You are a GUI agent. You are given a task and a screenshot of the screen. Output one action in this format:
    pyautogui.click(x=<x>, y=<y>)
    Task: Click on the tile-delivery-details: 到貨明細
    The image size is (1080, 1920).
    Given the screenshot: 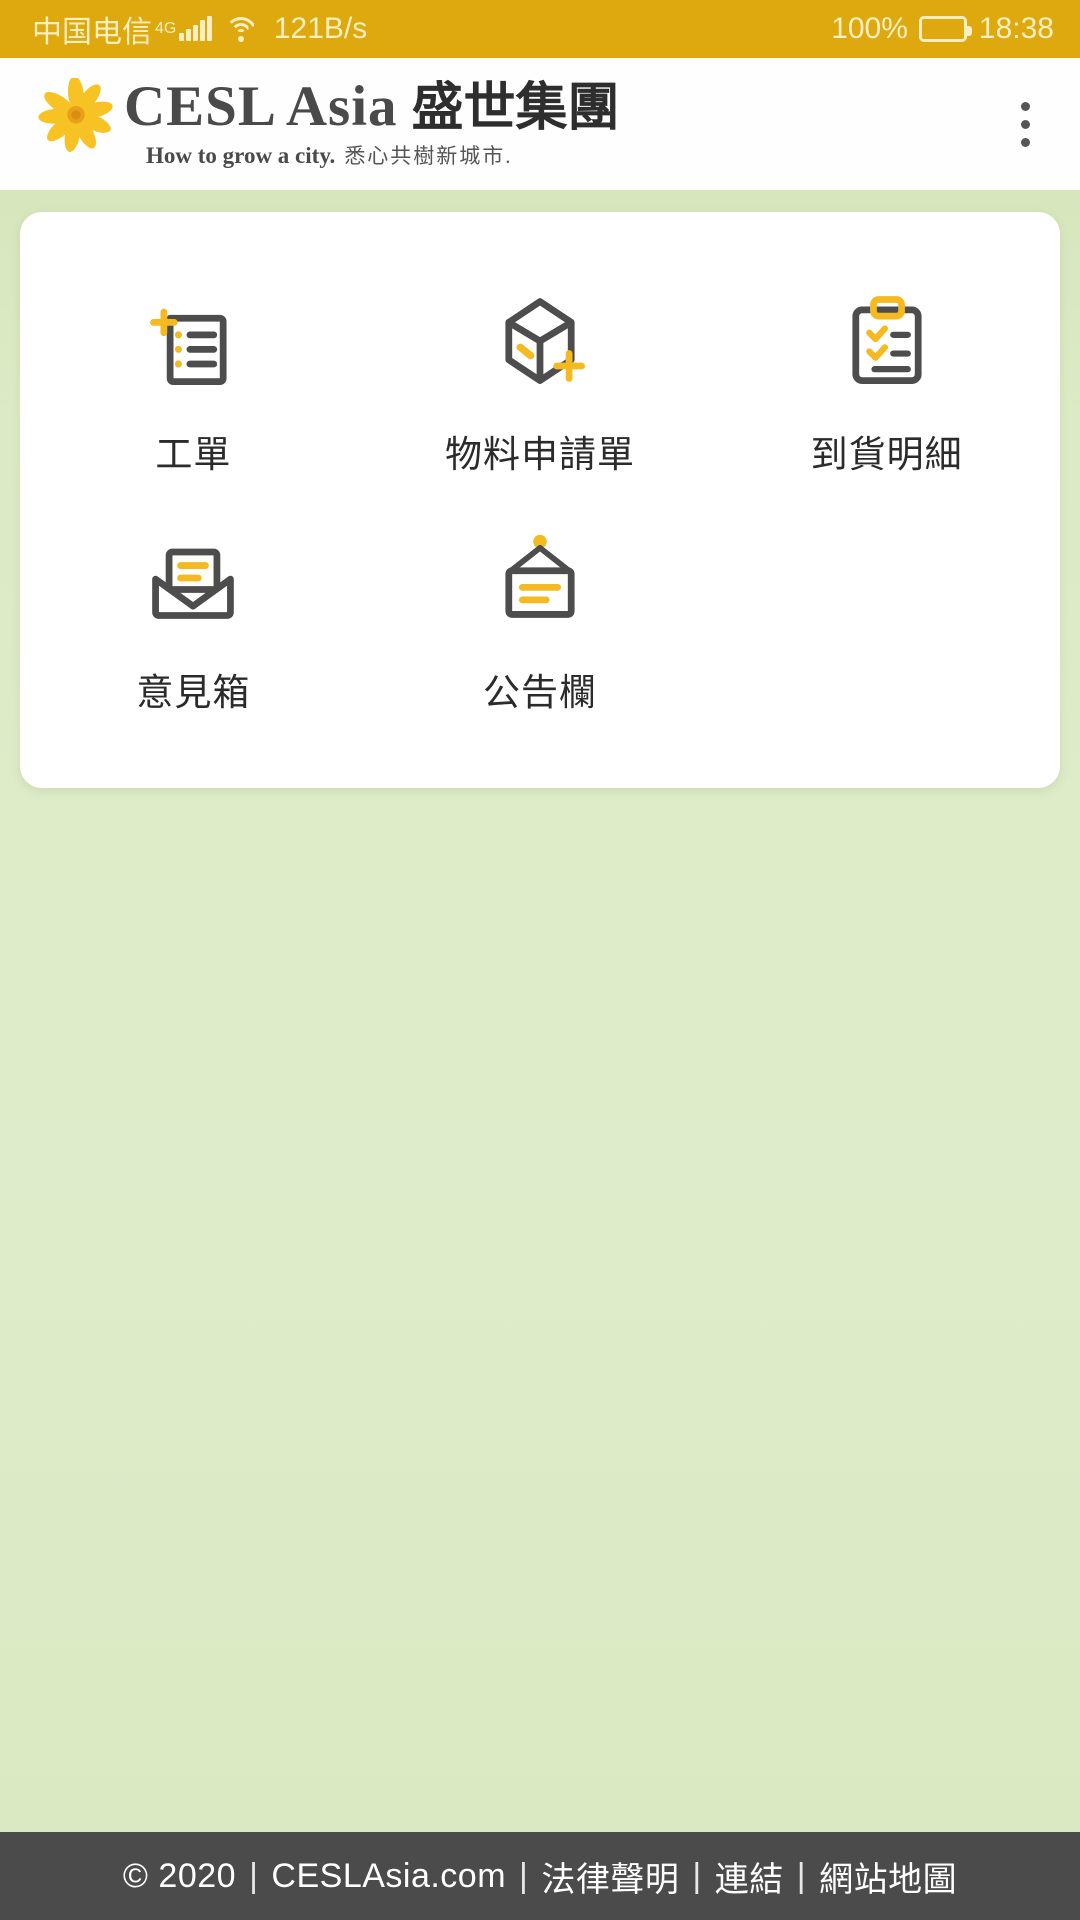 What is the action you would take?
    pyautogui.click(x=886, y=389)
    